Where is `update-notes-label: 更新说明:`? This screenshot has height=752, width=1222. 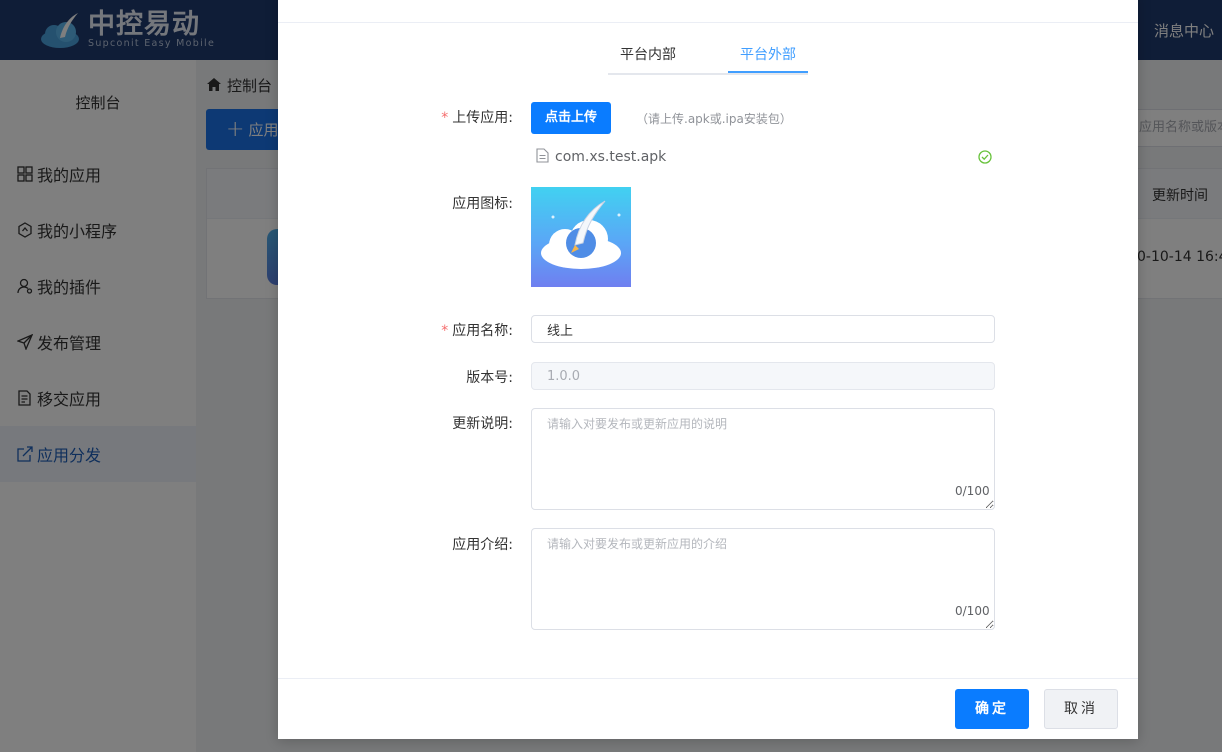
update-notes-label: 更新说明: is located at coordinates (482, 424).